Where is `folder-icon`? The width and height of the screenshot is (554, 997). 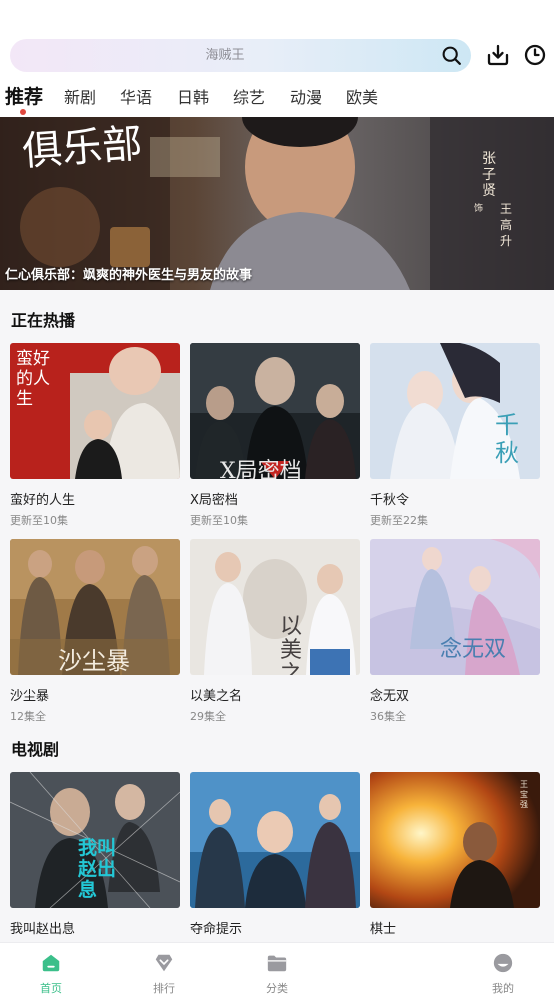 folder-icon is located at coordinates (277, 963).